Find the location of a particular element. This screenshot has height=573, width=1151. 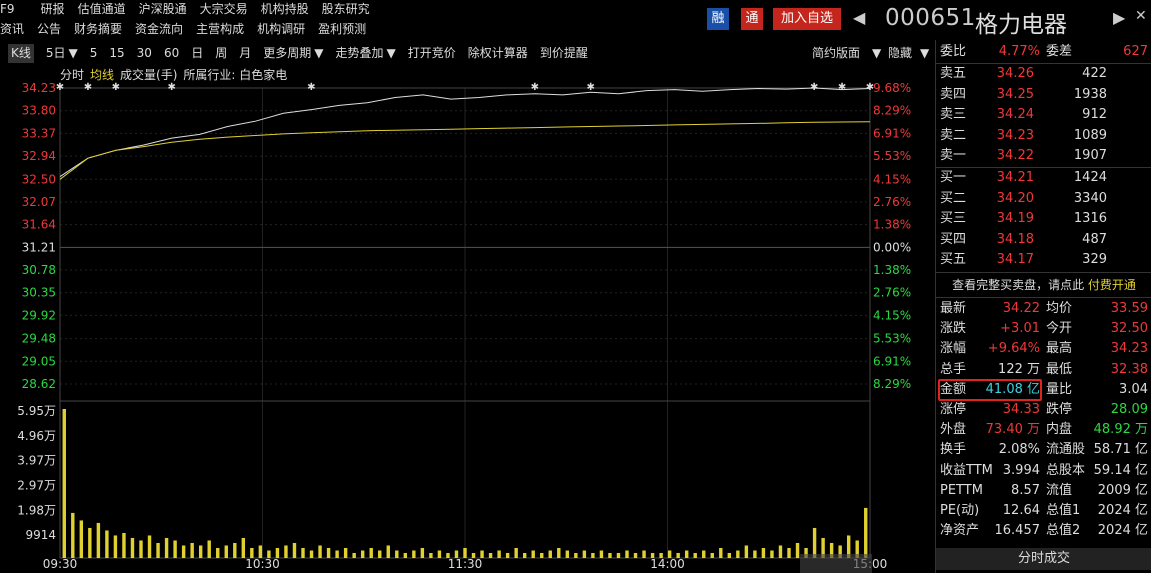

weibi-row: 委比 4.77% 委差 627 is located at coordinates (1043, 52).